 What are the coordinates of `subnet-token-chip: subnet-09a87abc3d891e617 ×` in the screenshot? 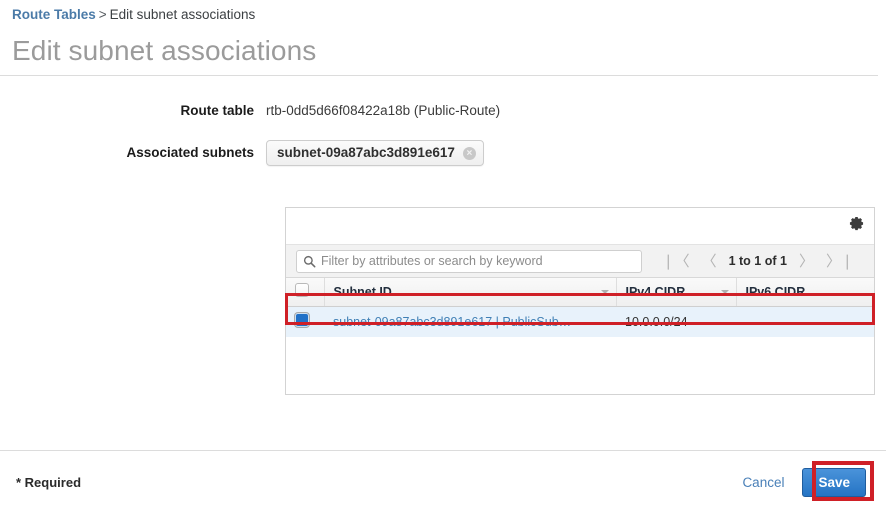 It's located at (375, 153).